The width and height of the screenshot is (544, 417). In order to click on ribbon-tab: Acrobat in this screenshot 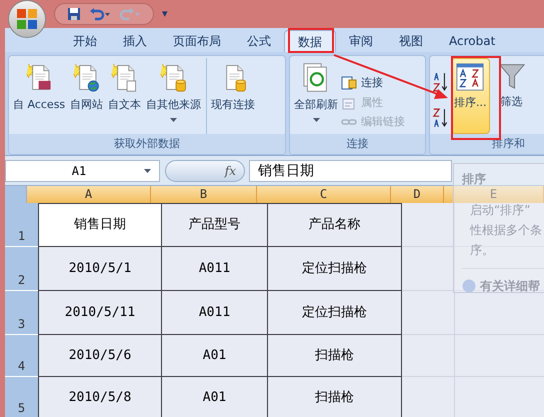, I will do `click(472, 41)`.